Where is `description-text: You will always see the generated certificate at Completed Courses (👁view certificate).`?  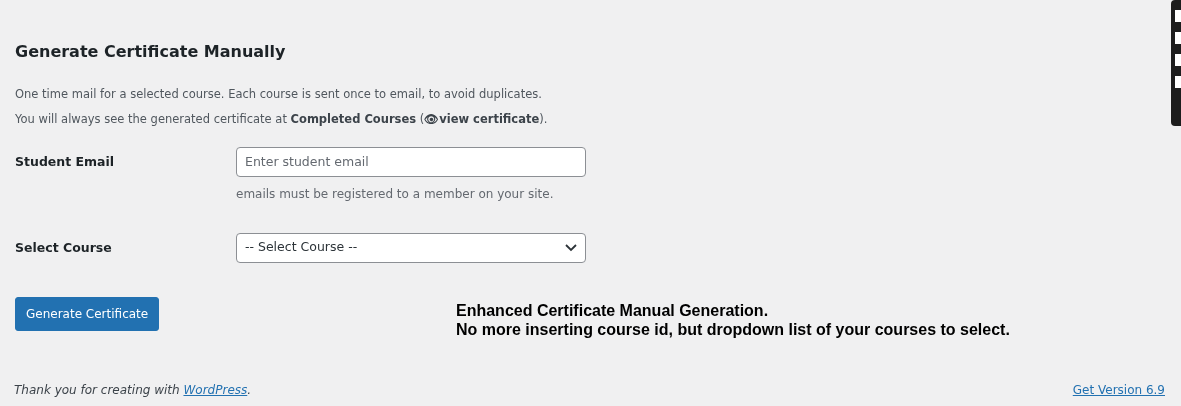 description-text: You will always see the generated certificate at Completed Courses (👁view certificate). is located at coordinates (282, 120).